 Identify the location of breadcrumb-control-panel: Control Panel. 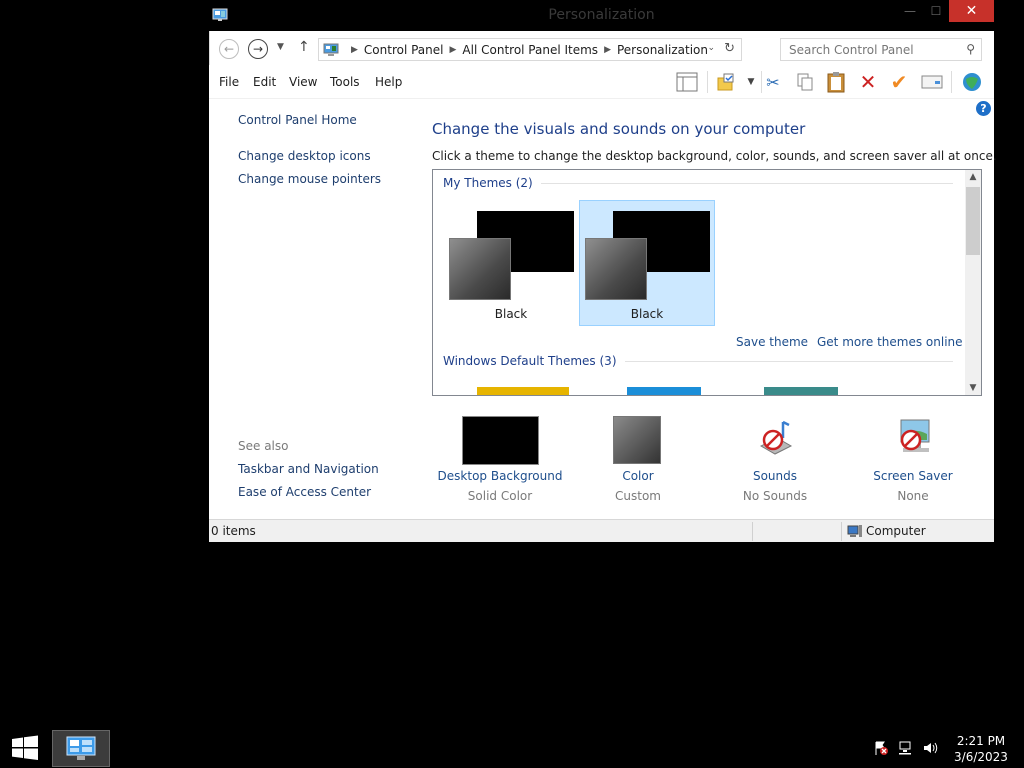
(404, 50).